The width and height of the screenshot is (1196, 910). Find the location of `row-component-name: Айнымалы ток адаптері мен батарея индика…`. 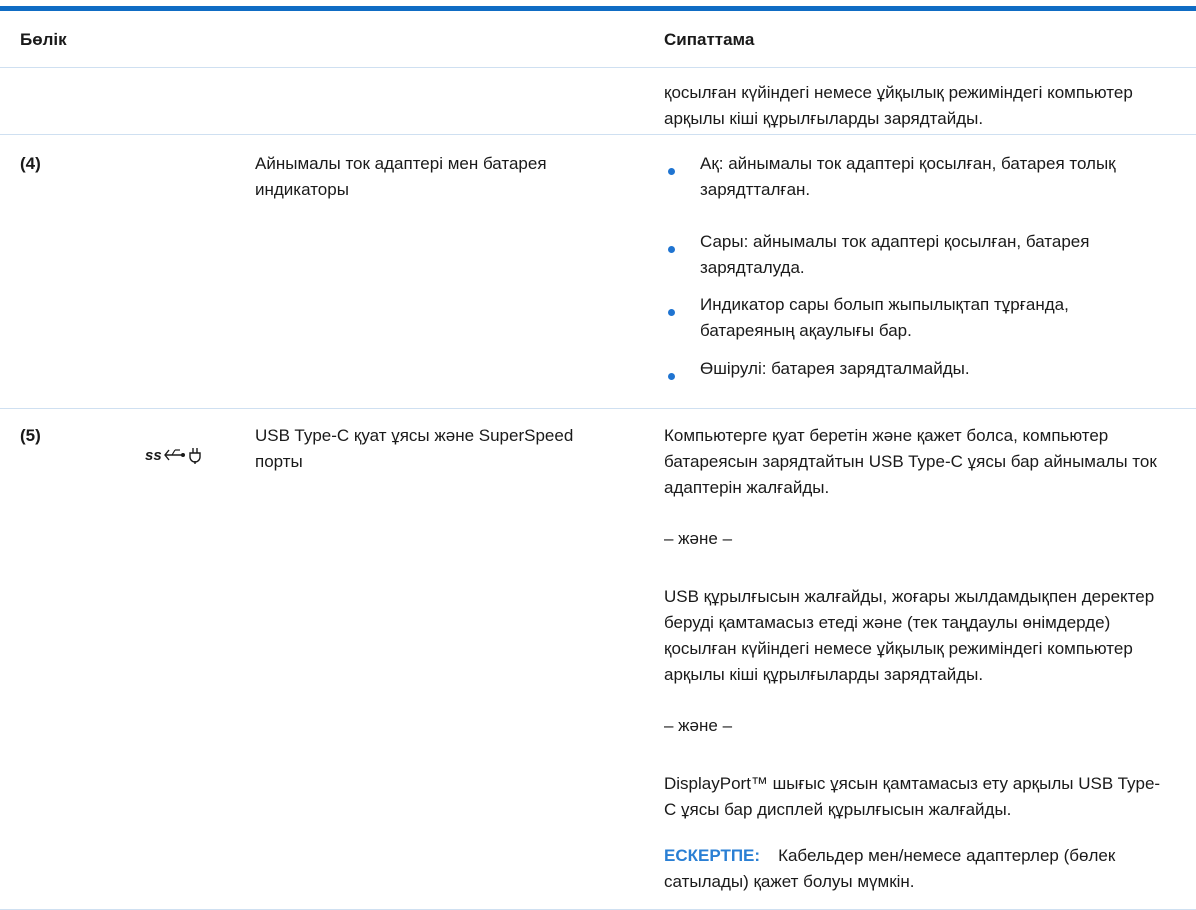

row-component-name: Айнымалы ток адаптері мен батарея индика… is located at coordinates (401, 176).